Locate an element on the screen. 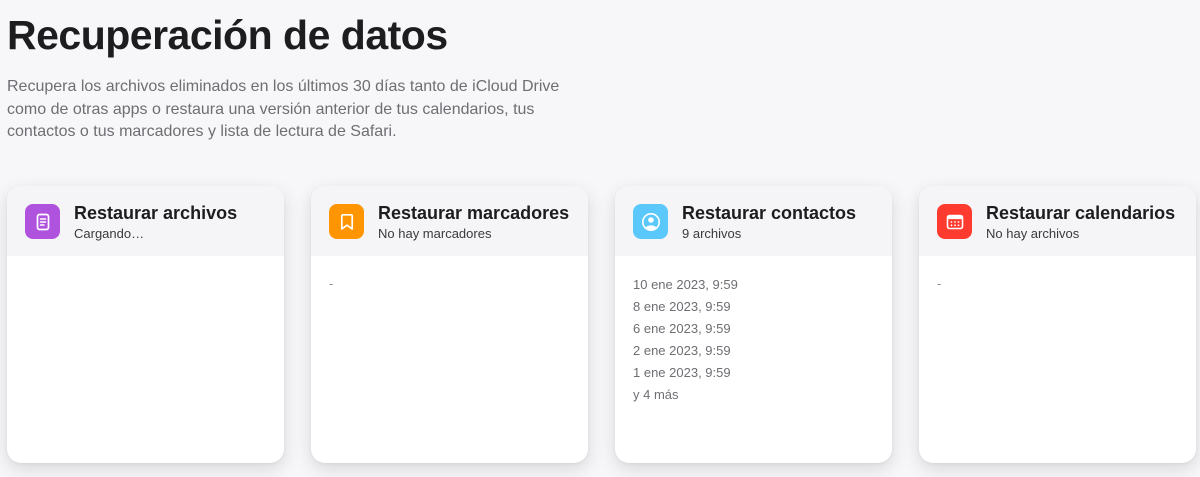  card-header: Restaurar contactos 9 archivos is located at coordinates (753, 221).